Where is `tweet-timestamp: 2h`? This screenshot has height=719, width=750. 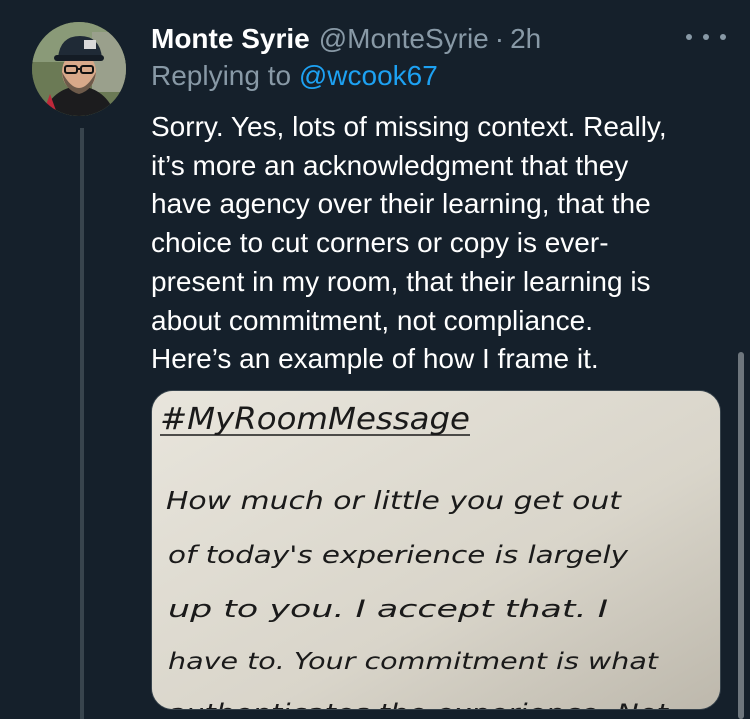
tweet-timestamp: 2h is located at coordinates (525, 39).